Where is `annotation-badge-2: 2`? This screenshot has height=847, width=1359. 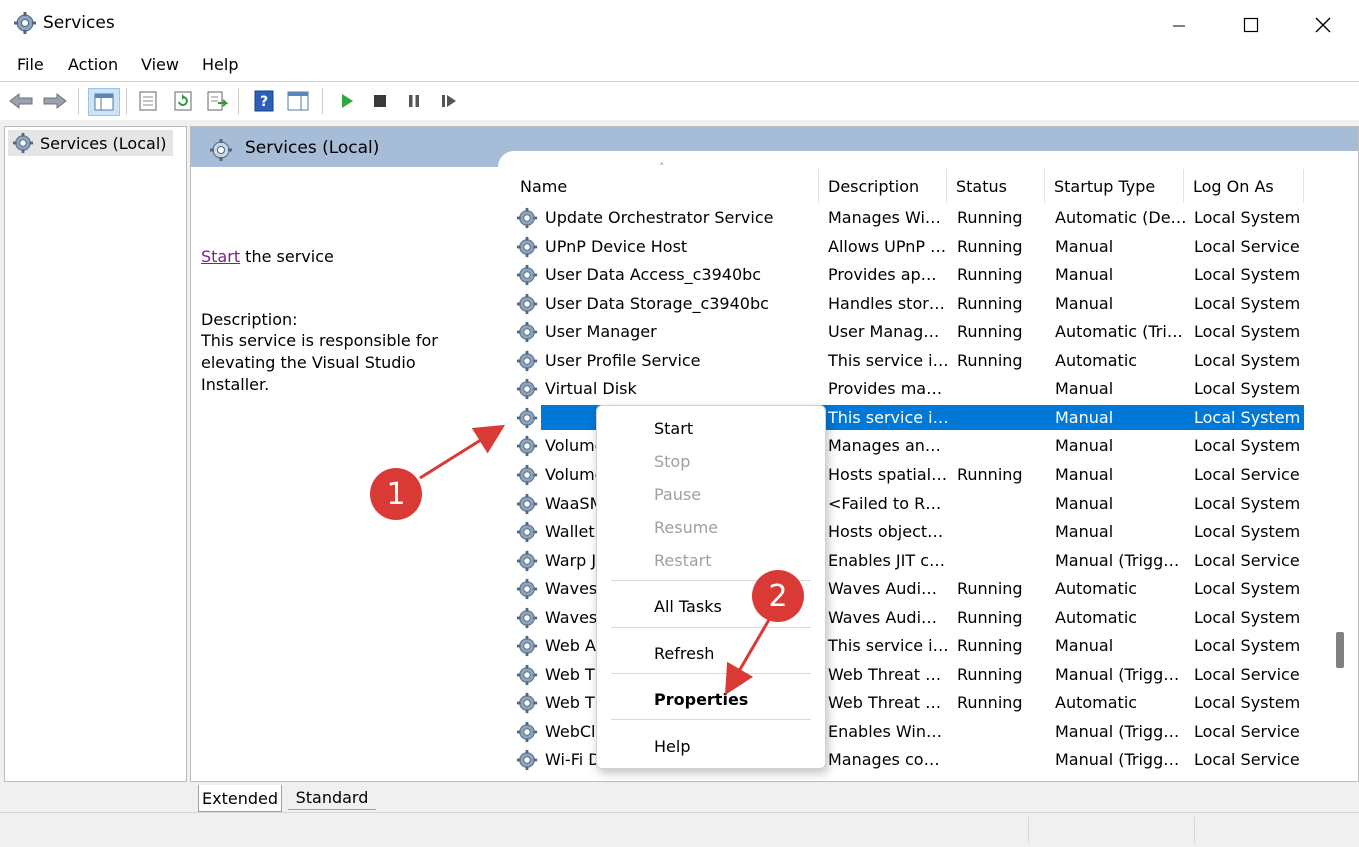
annotation-badge-2: 2 is located at coordinates (778, 596).